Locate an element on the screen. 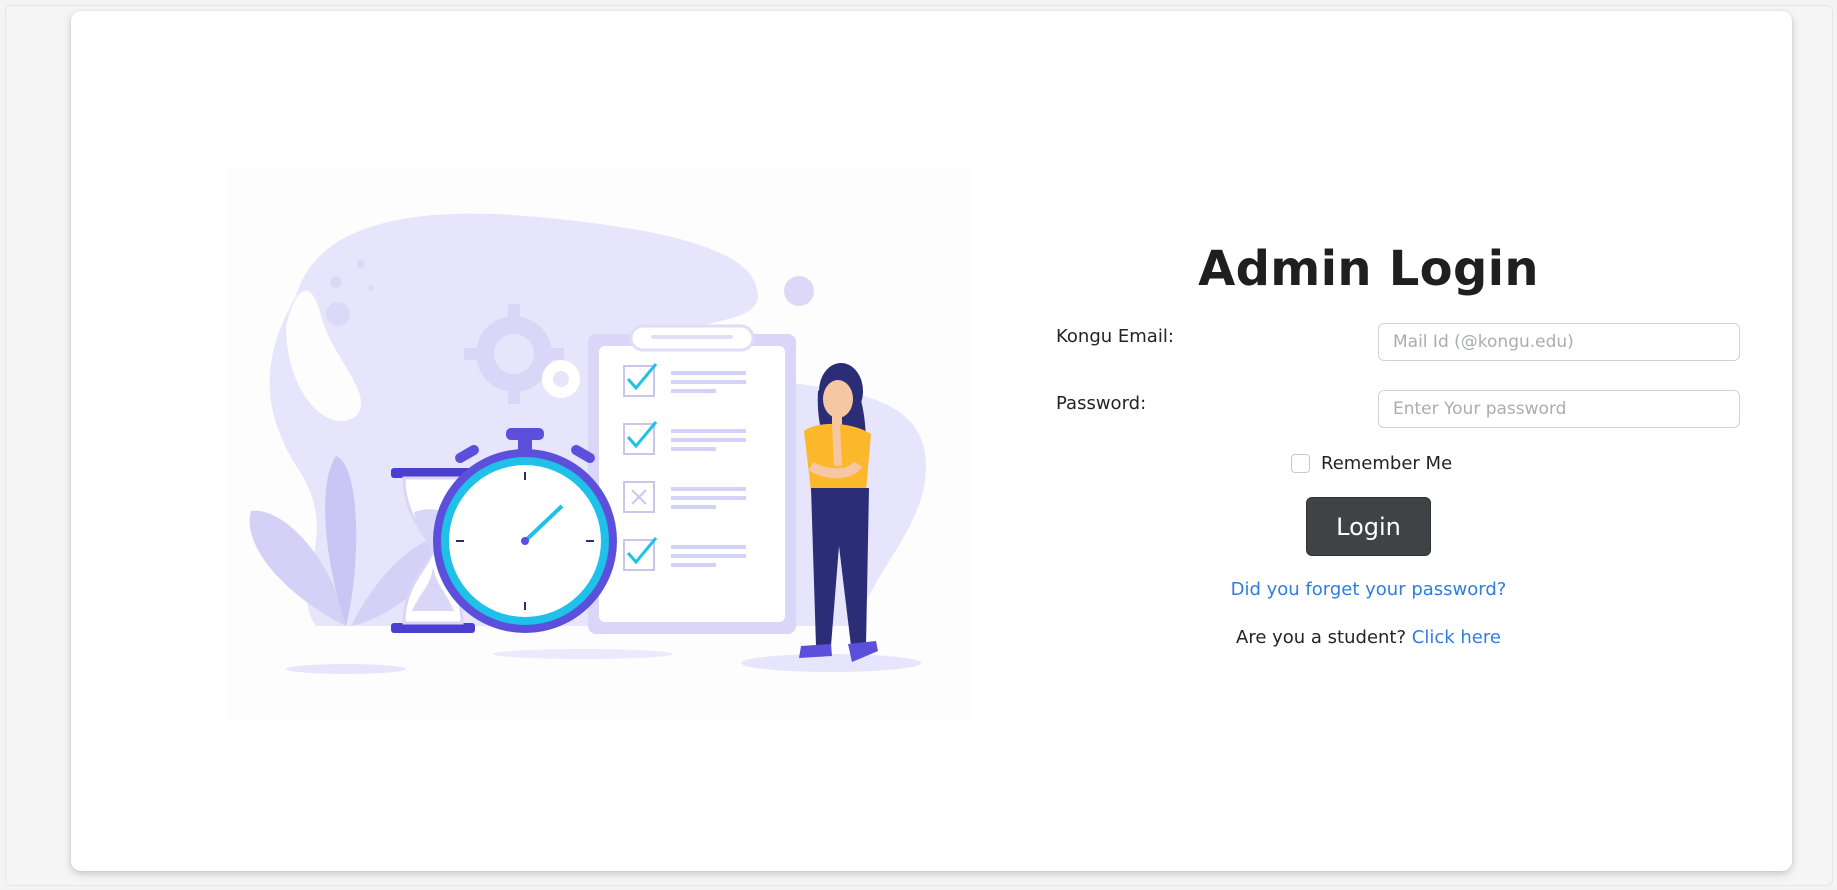  remember-me-label: Remember Me is located at coordinates (1386, 463).